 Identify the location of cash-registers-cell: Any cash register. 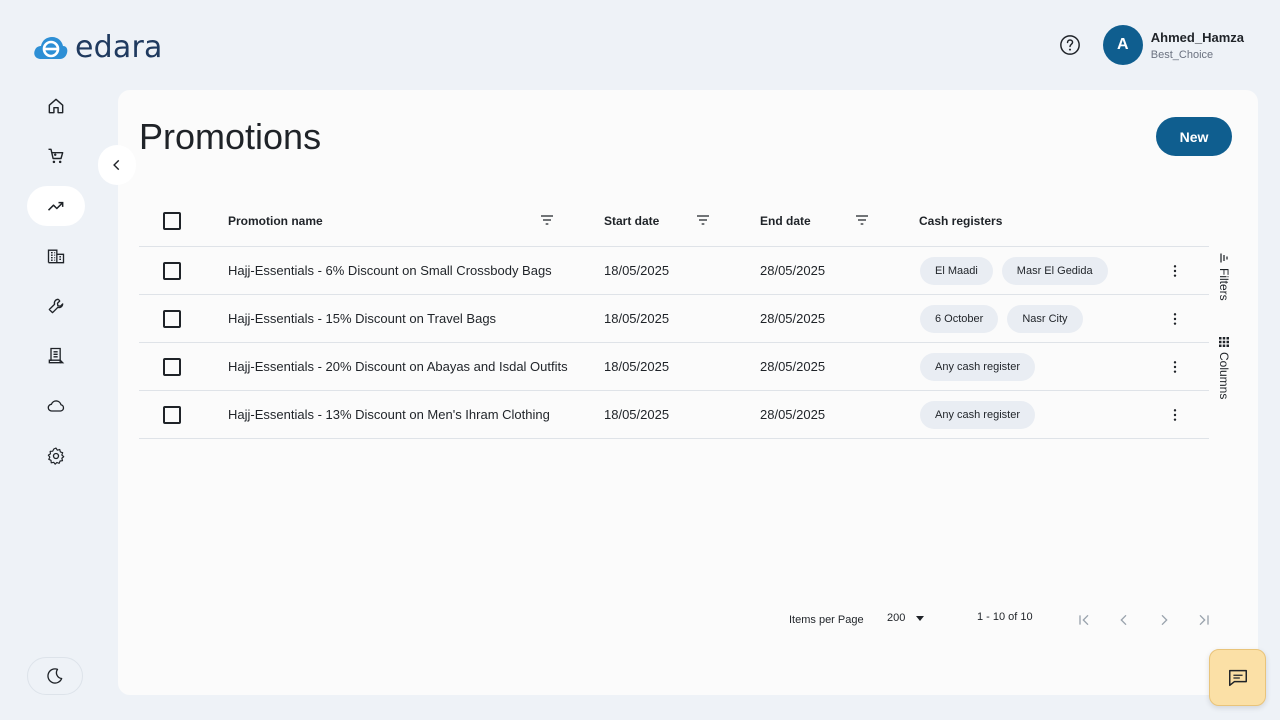
(982, 366).